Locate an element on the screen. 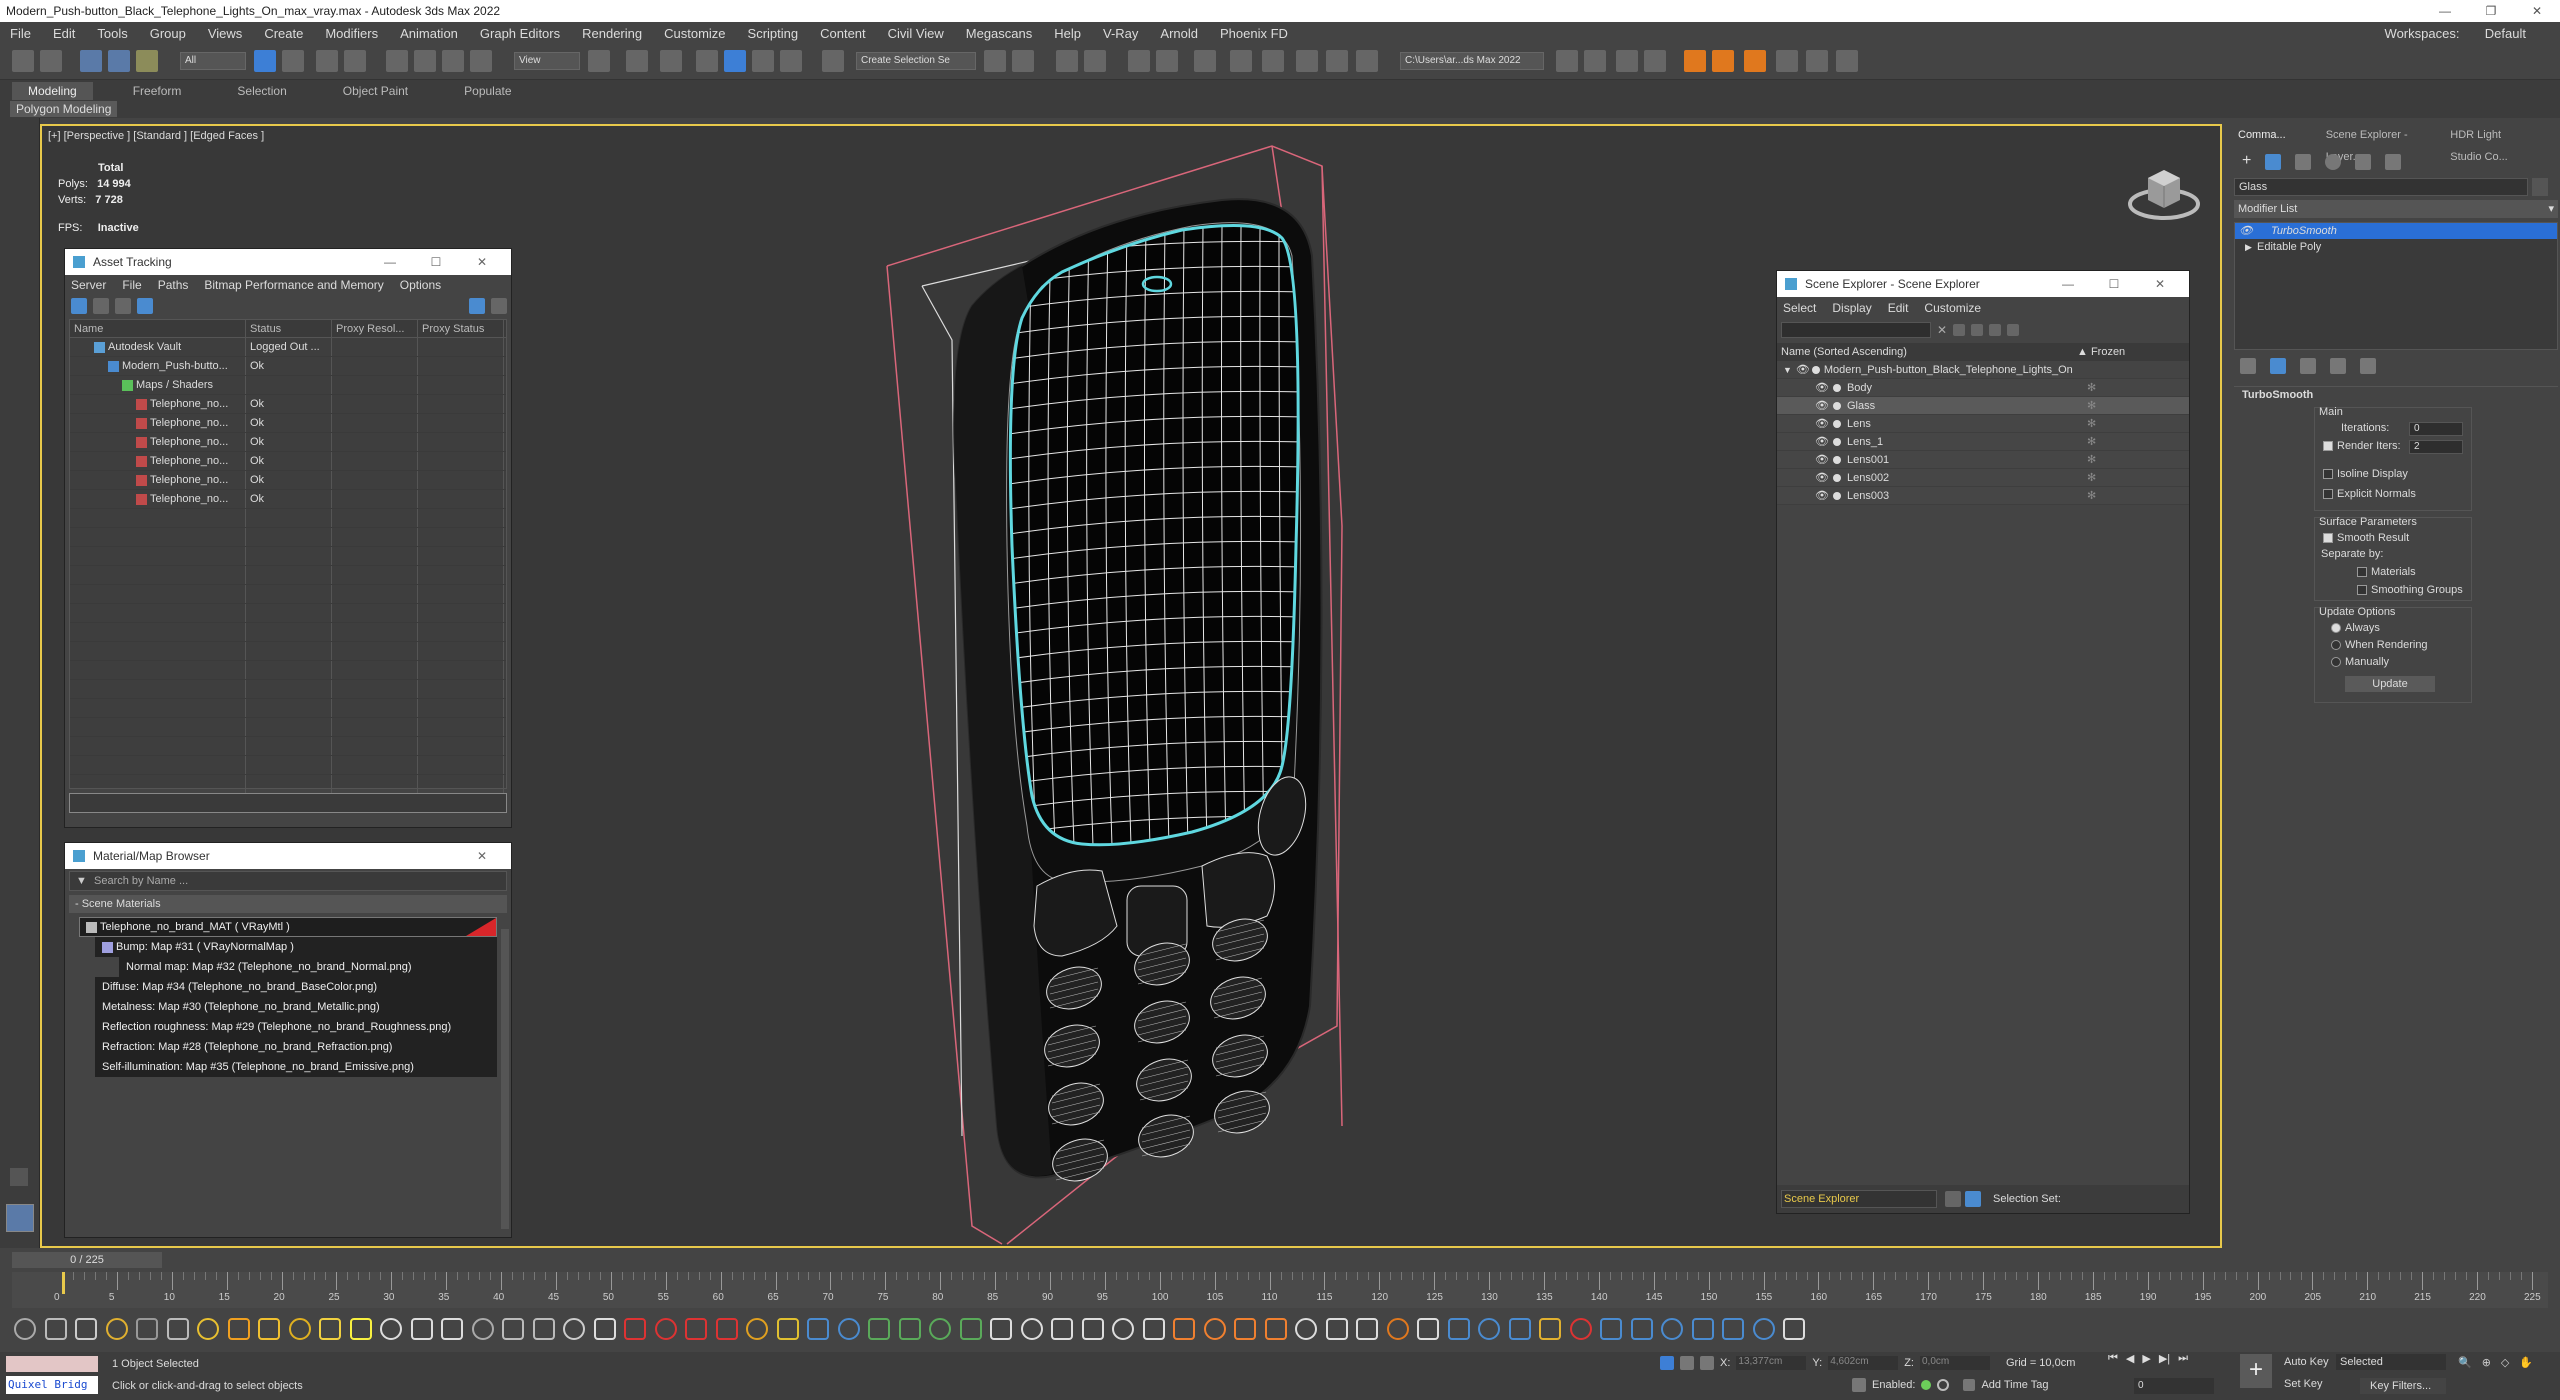 This screenshot has height=1400, width=2560. x-coordinate-field: 13,377cm is located at coordinates (1771, 1363).